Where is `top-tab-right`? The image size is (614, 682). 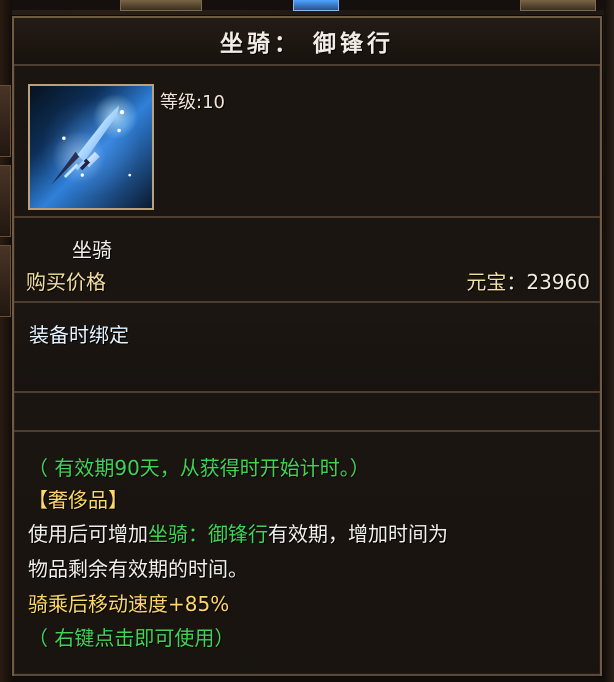
top-tab-right is located at coordinates (558, 5).